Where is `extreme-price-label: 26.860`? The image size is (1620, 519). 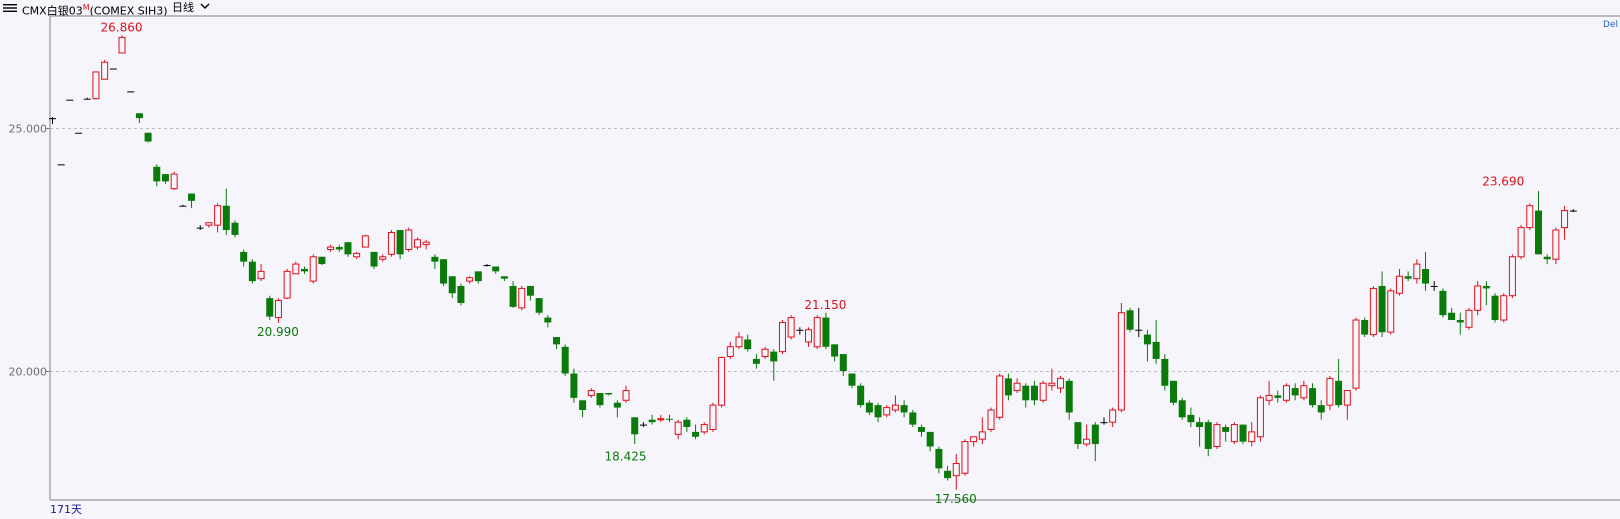
extreme-price-label: 26.860 is located at coordinates (122, 27).